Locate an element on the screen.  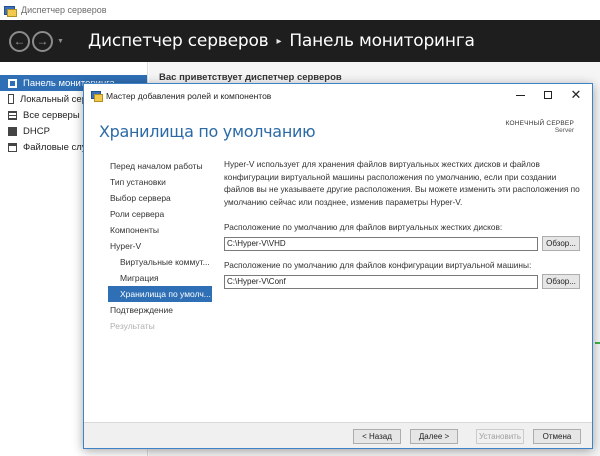
server-manager-titlebar: Диспетчер серверов is located at coordinates (300, 10).